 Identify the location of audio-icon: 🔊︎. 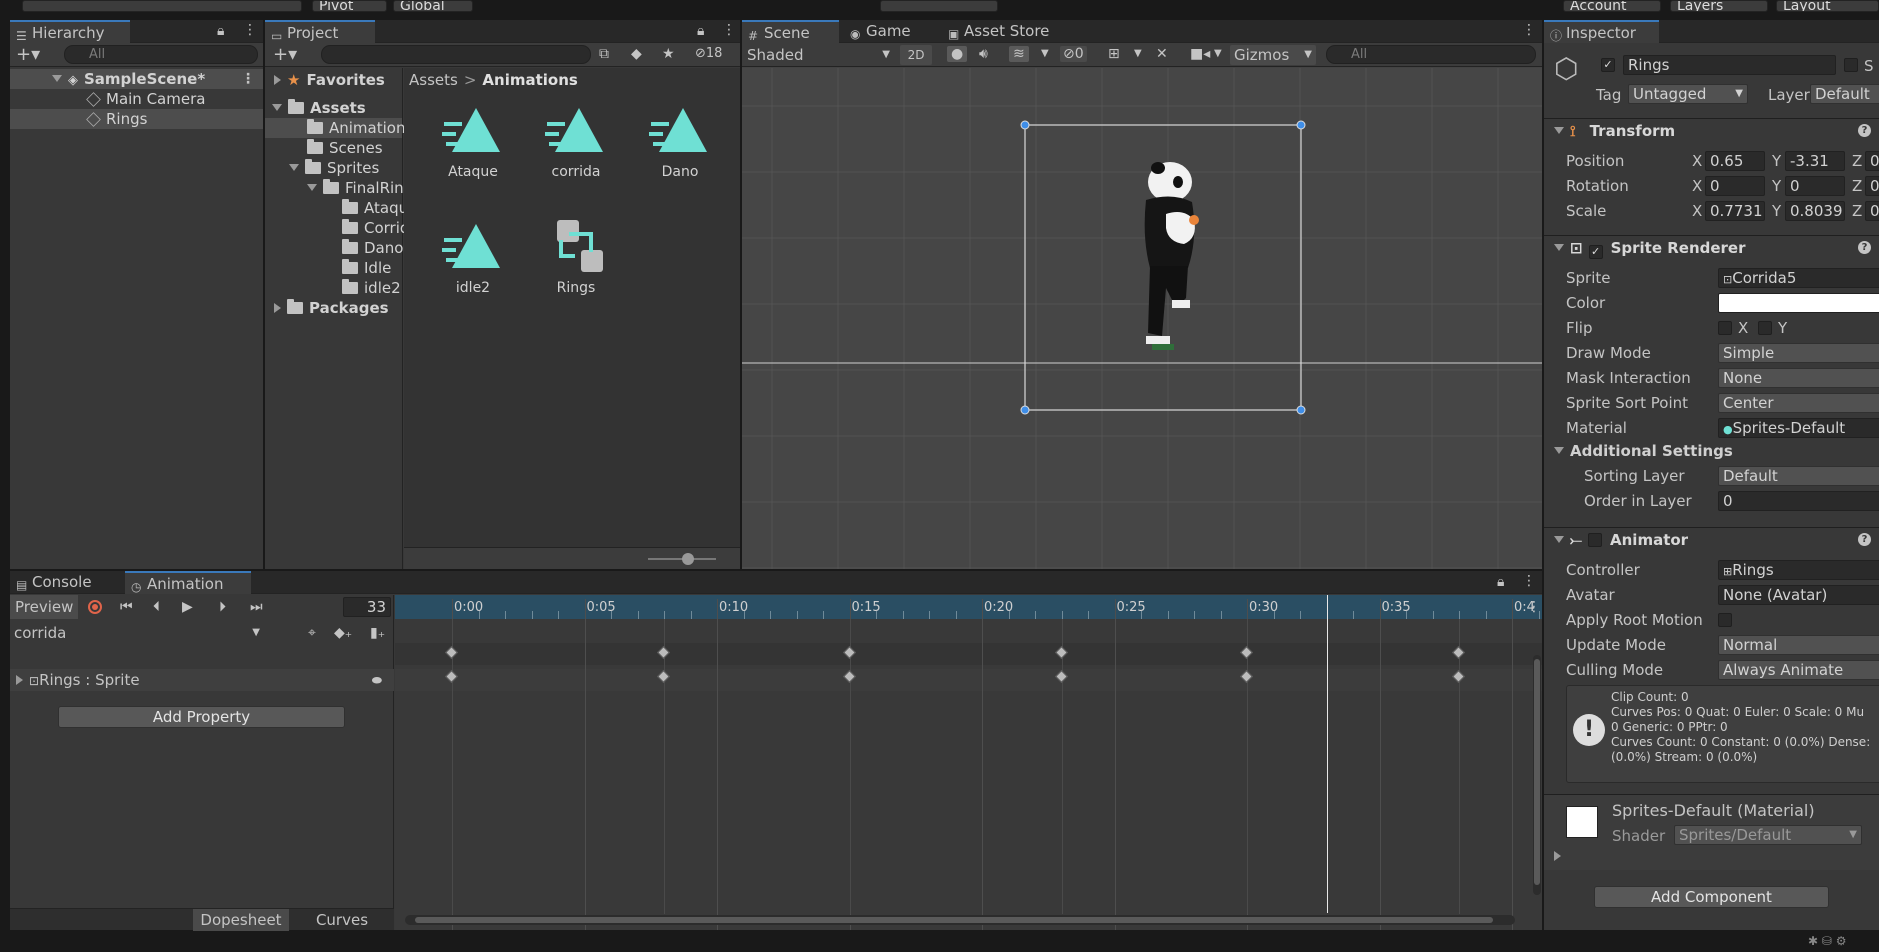
(983, 54).